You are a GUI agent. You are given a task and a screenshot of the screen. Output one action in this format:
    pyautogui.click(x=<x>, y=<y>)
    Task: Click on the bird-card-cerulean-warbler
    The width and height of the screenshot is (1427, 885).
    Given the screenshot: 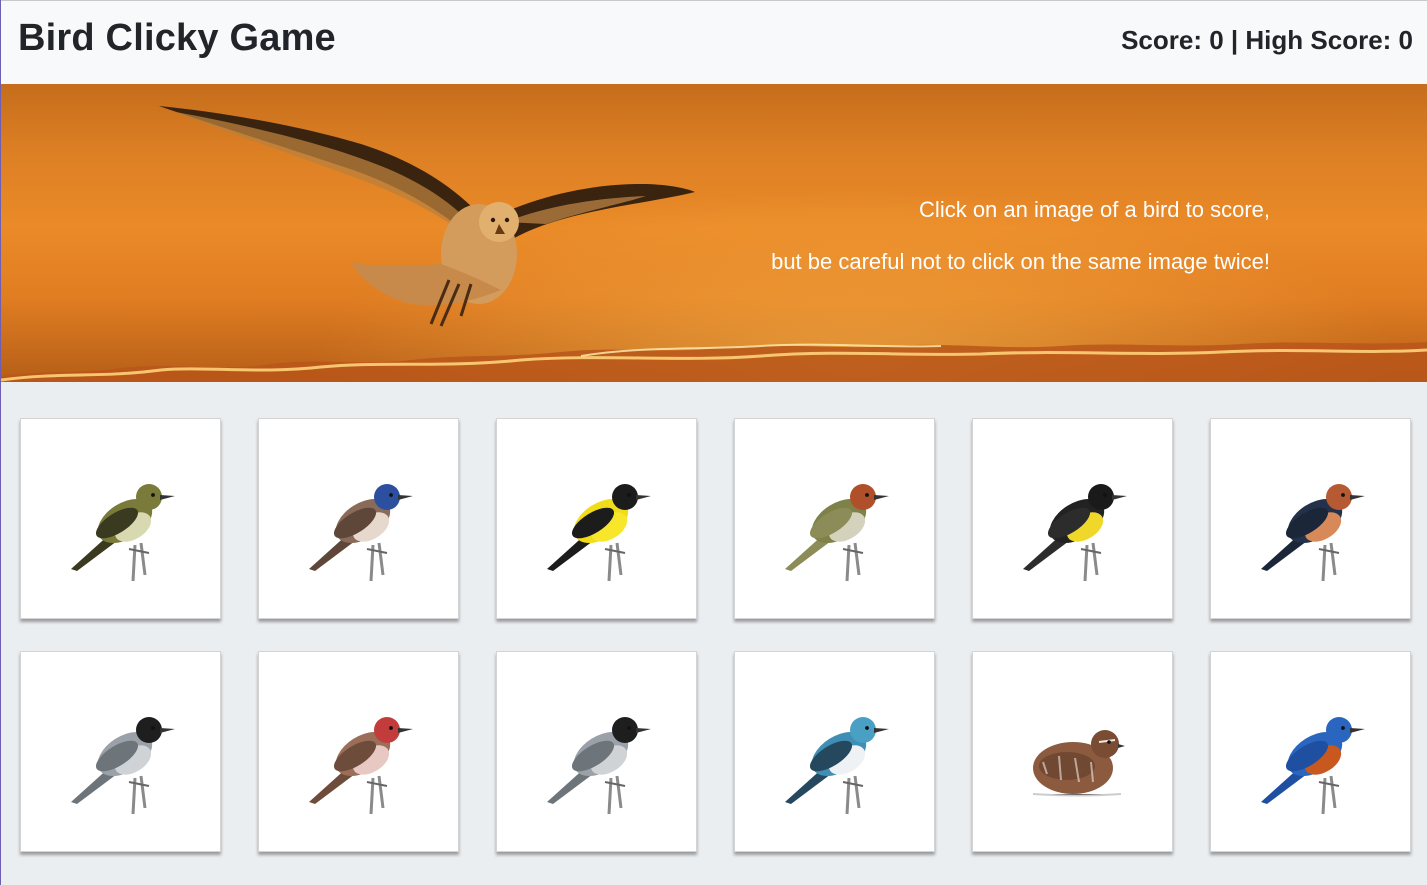 What is the action you would take?
    pyautogui.click(x=834, y=751)
    